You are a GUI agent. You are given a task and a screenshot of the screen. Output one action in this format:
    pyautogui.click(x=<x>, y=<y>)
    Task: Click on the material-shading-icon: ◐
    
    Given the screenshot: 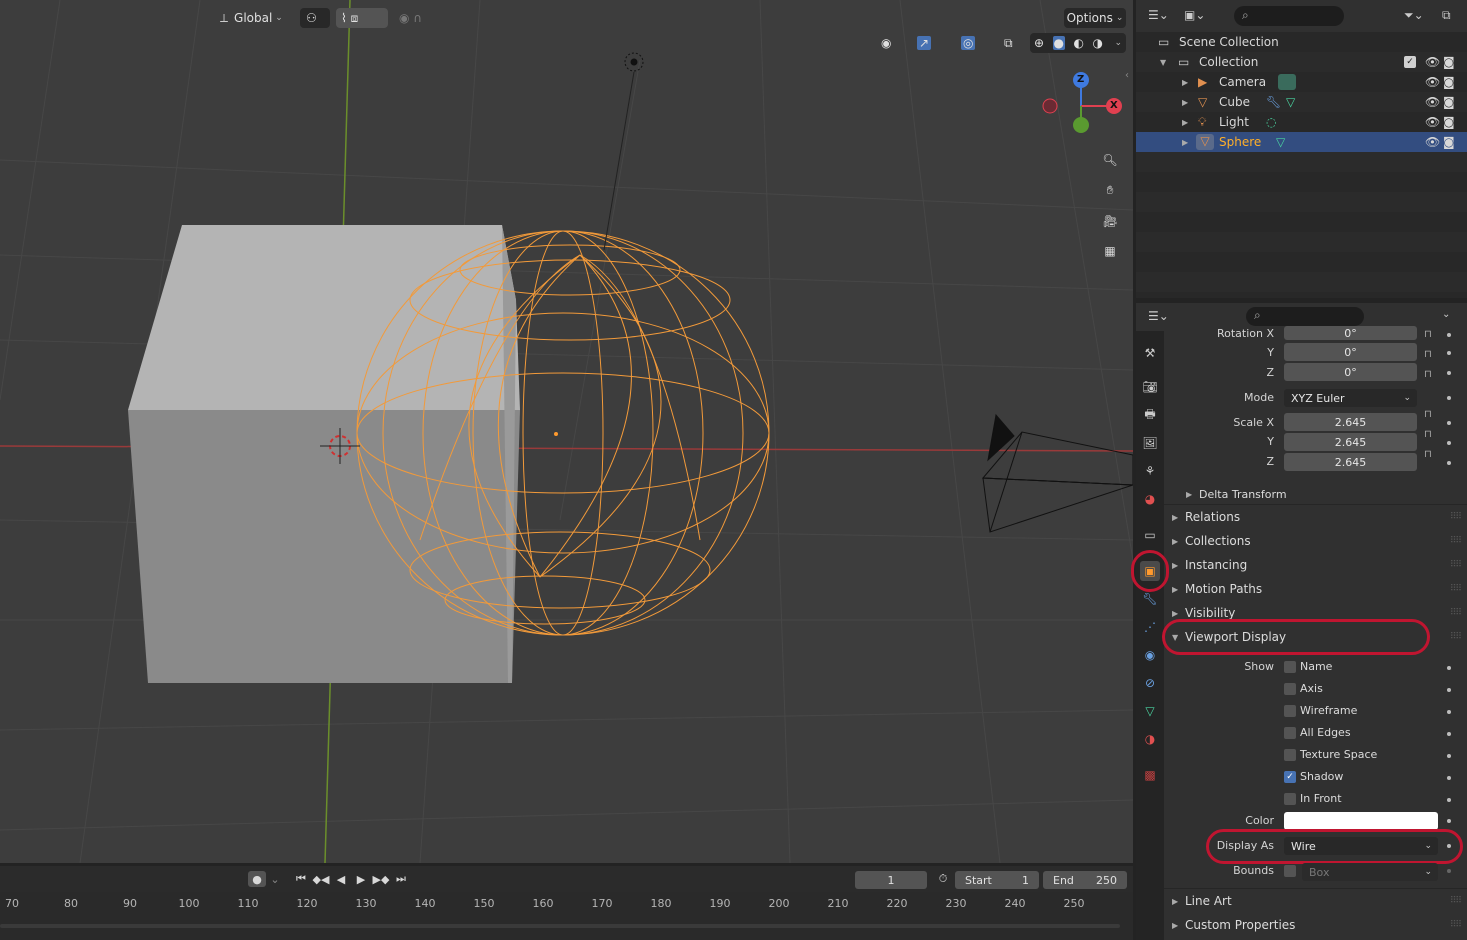 What is the action you would take?
    pyautogui.click(x=1079, y=43)
    